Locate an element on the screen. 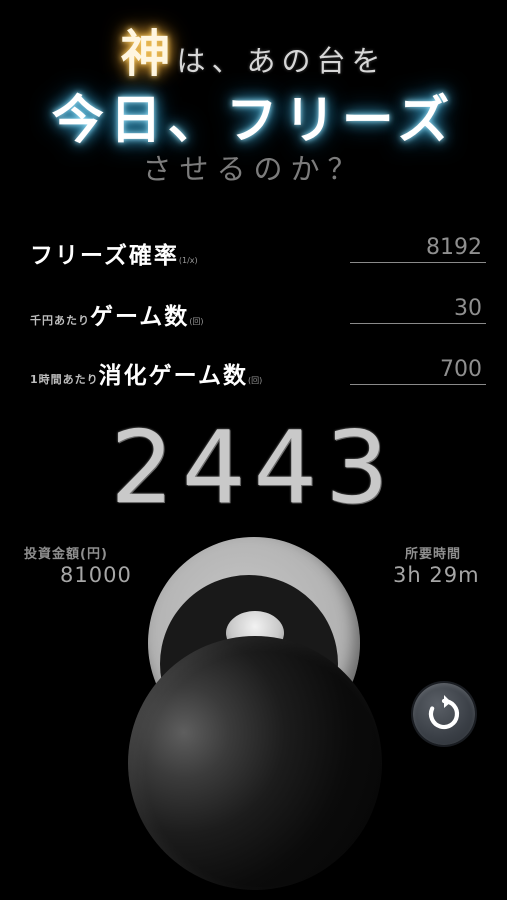  knob-icon is located at coordinates (255, 763).